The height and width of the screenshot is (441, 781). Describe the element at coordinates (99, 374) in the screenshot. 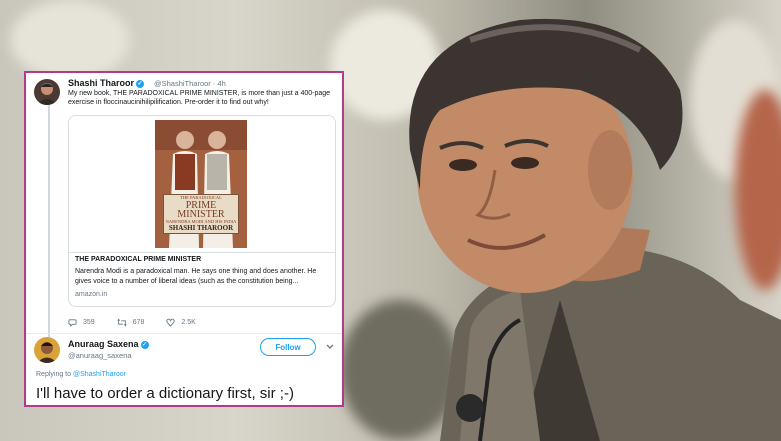

I see `replying-handle-link: @ShashiTharoor` at that location.